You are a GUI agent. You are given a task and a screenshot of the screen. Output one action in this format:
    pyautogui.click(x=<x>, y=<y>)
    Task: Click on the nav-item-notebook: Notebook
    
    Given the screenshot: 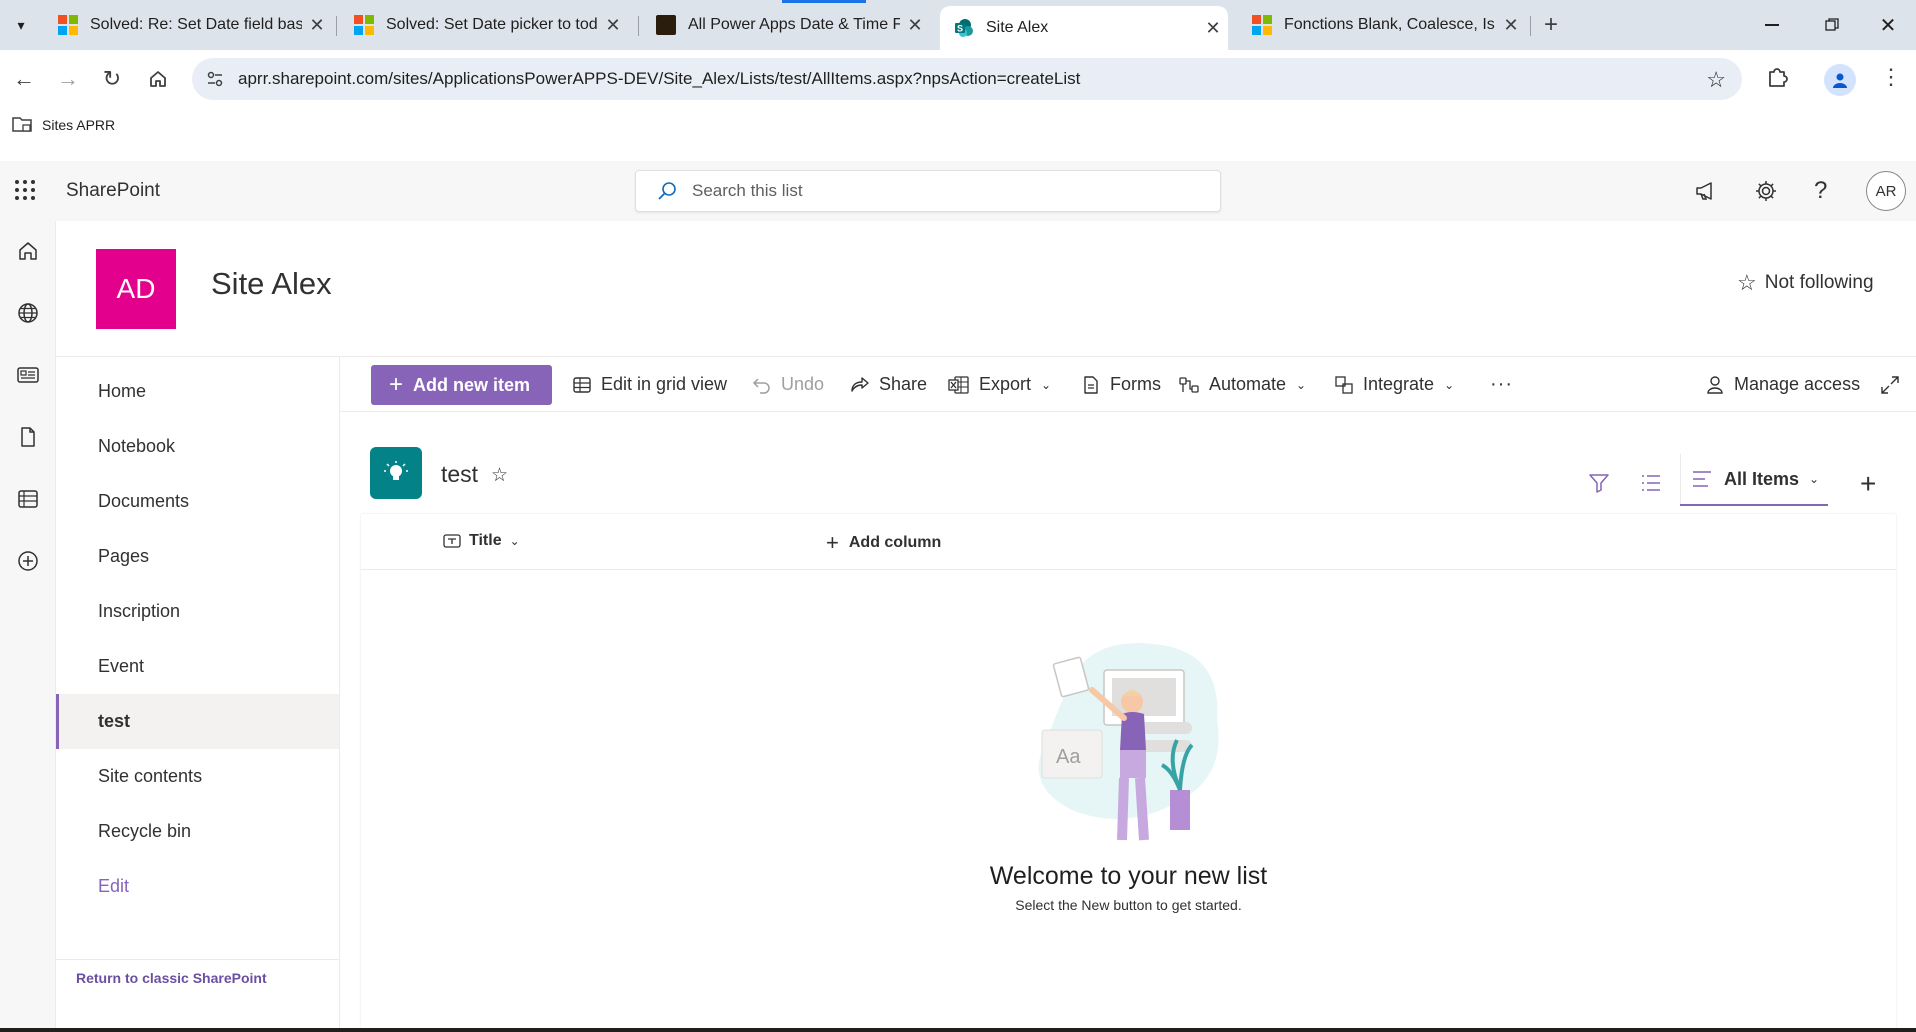 What is the action you would take?
    pyautogui.click(x=197, y=446)
    